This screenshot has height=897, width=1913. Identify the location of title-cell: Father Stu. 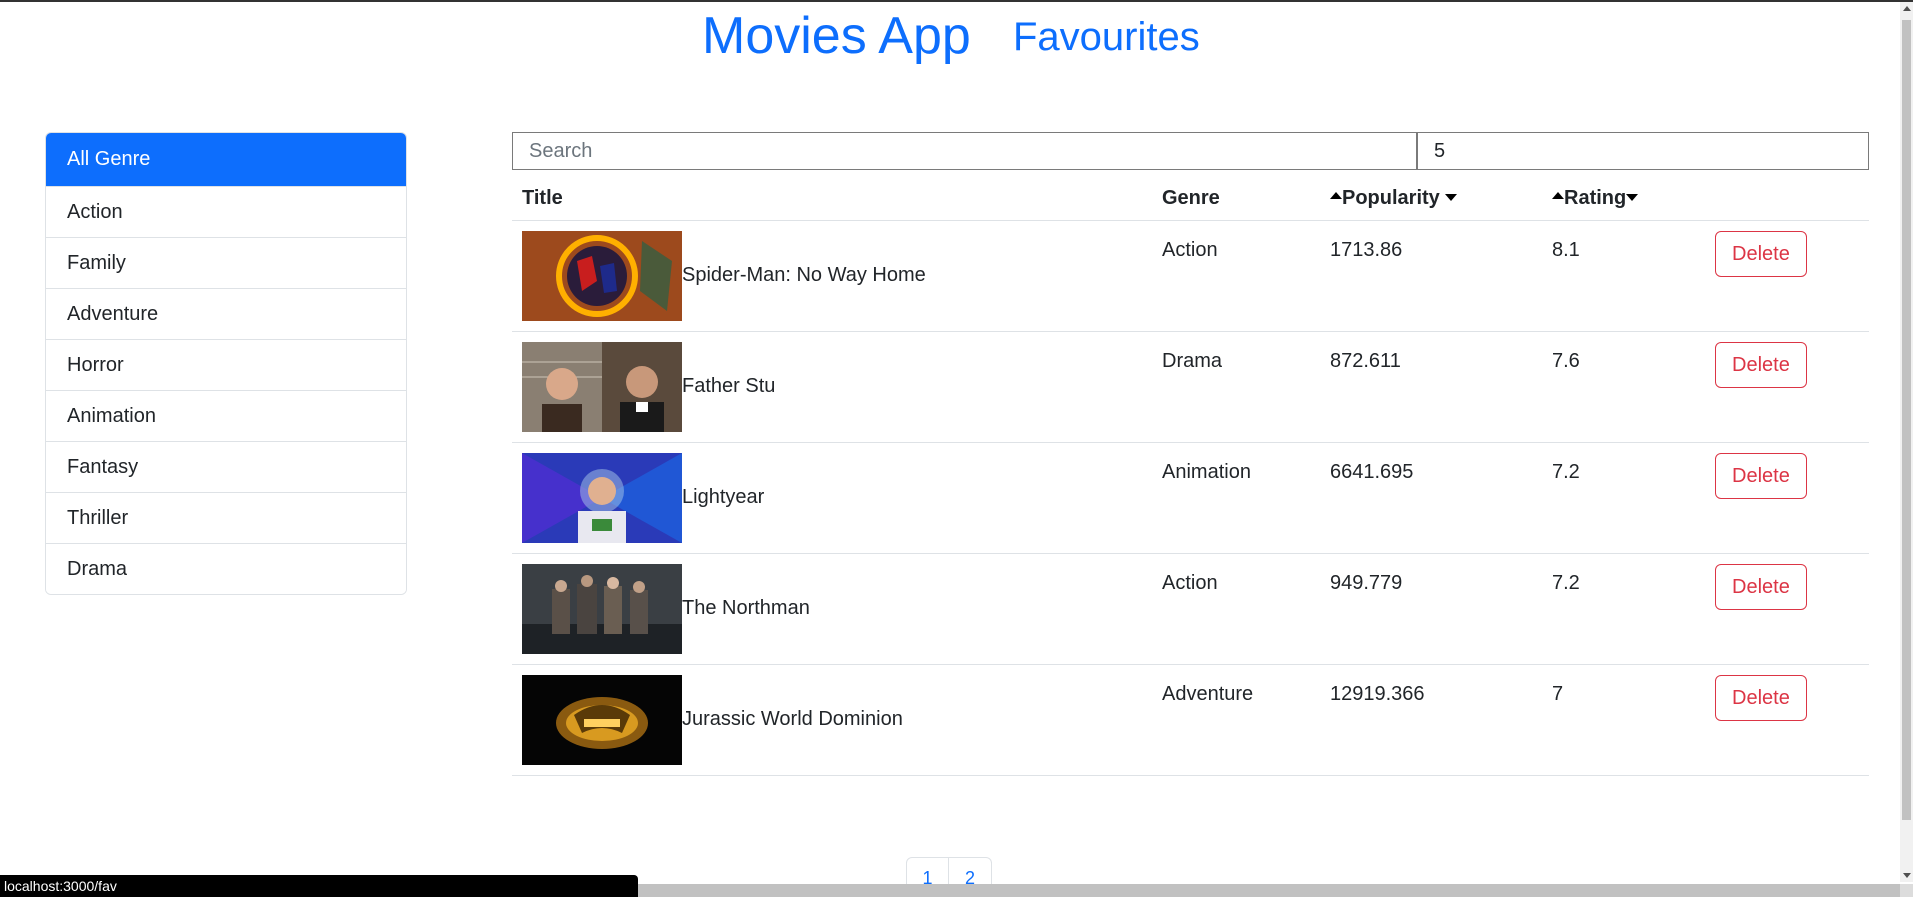
(832, 387).